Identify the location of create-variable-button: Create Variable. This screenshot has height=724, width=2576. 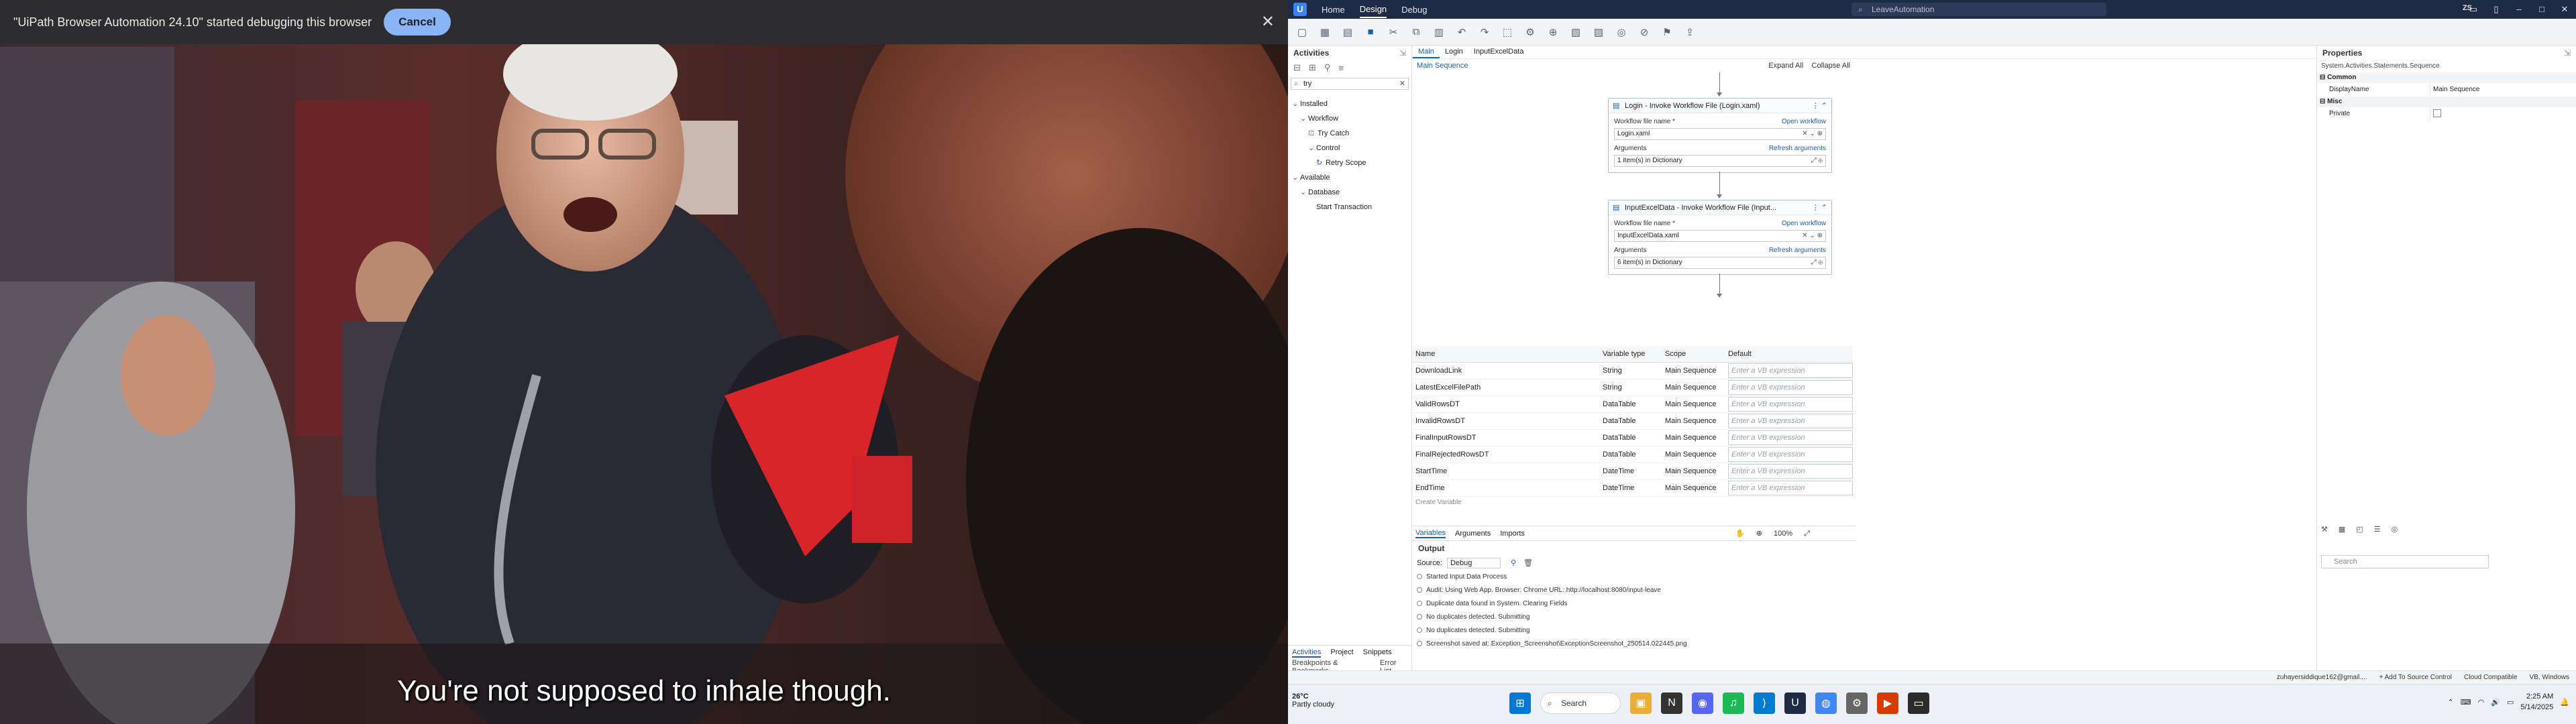
(1633, 503).